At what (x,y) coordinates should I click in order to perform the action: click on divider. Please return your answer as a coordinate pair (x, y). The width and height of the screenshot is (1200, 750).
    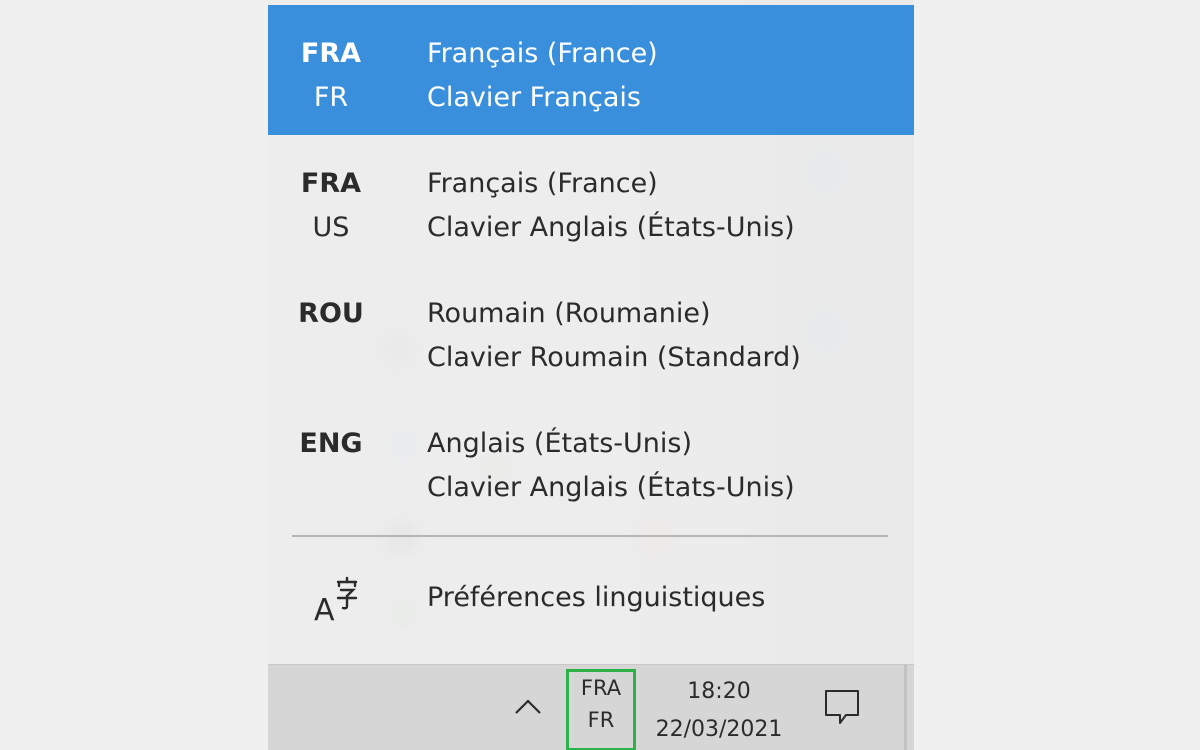
    Looking at the image, I should click on (590, 536).